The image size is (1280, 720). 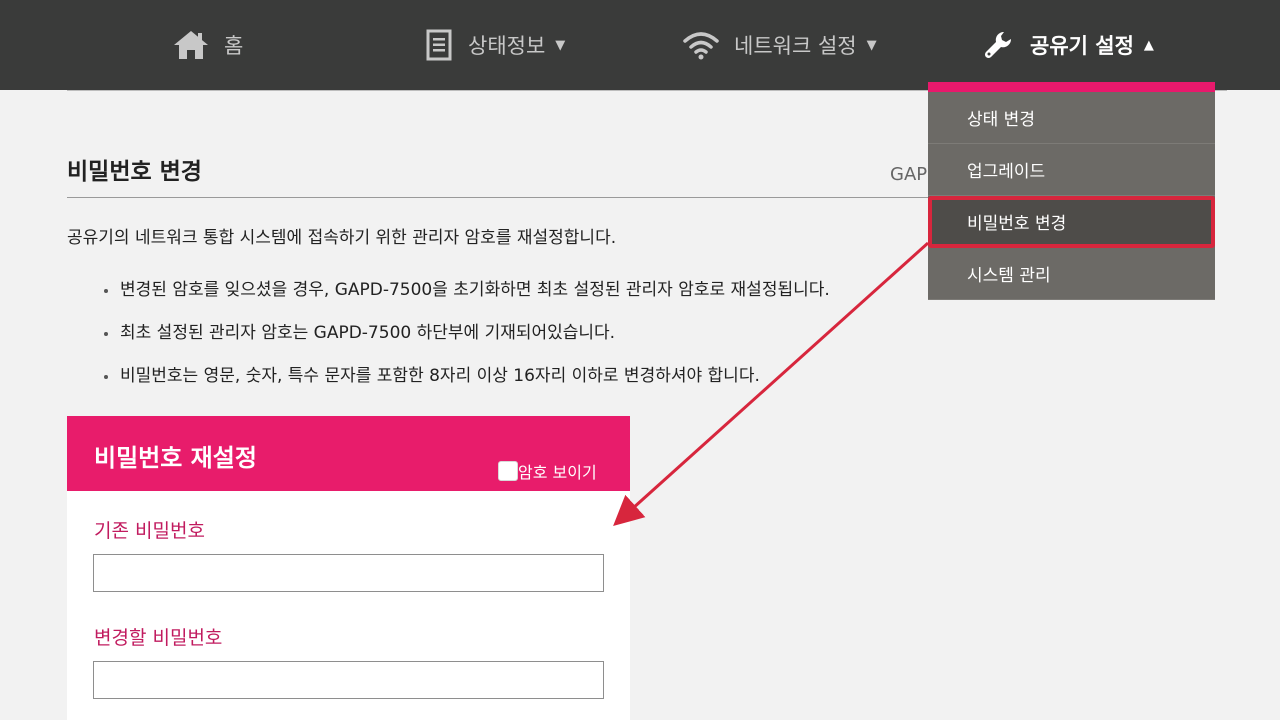 I want to click on current-password-input, so click(x=348, y=573).